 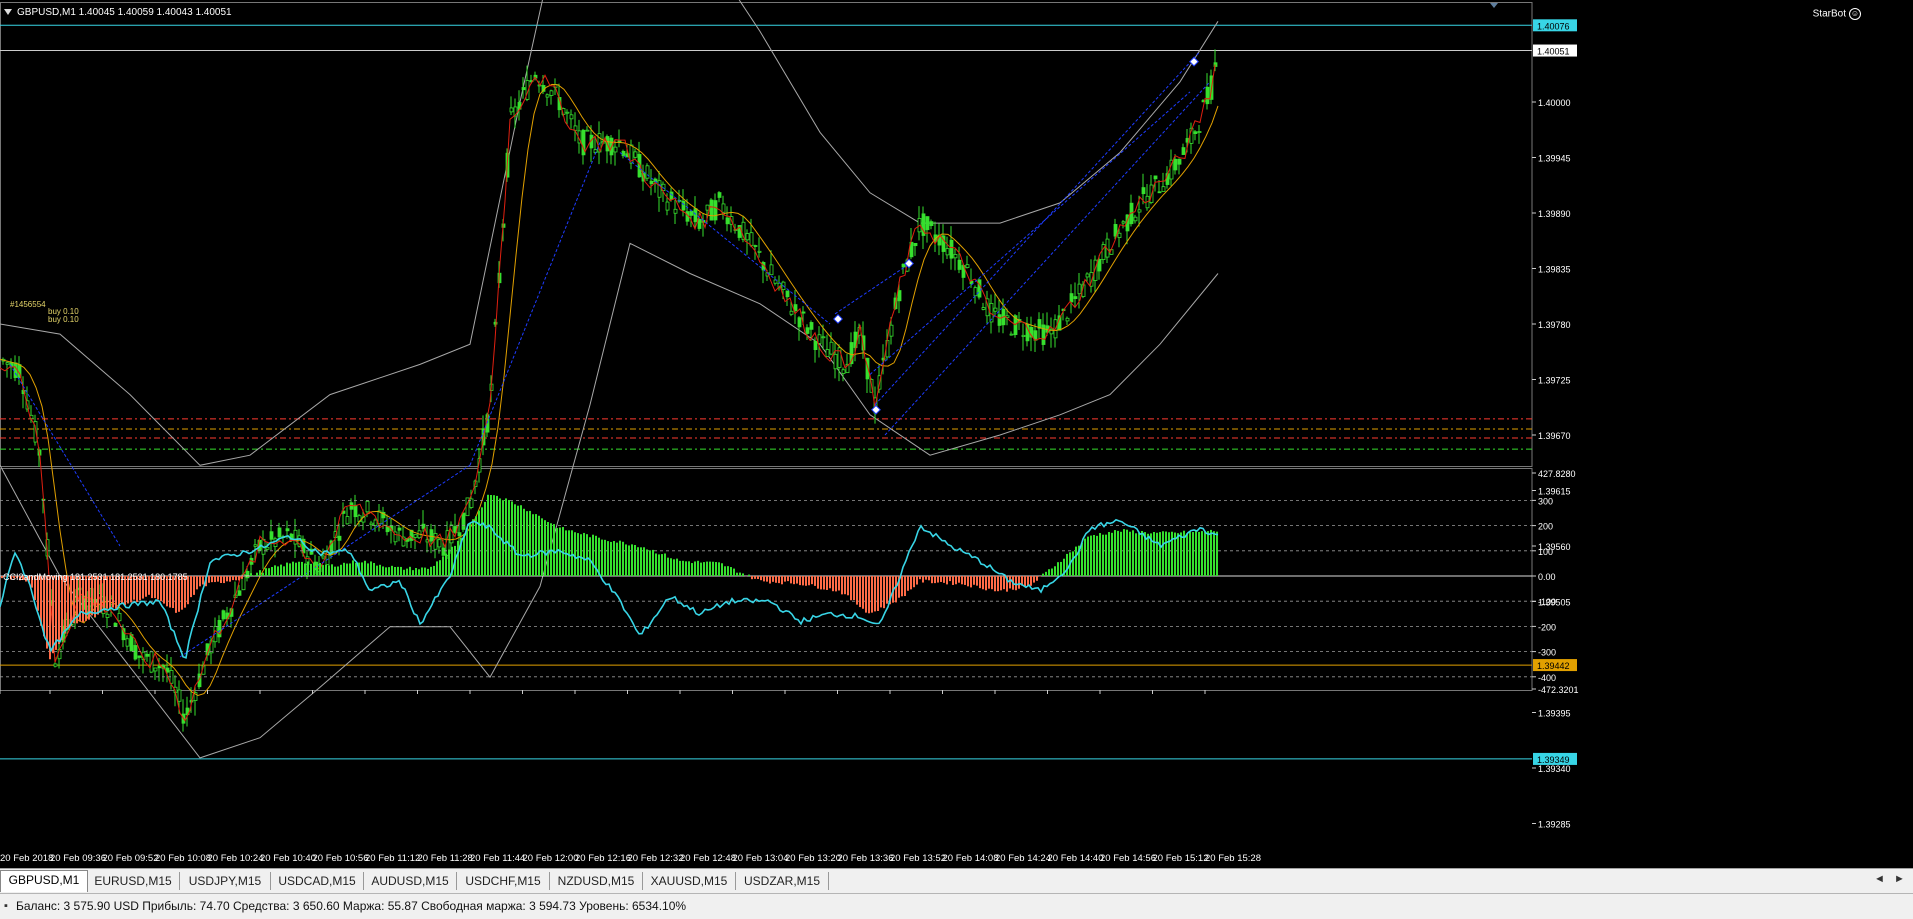 I want to click on tab-nzdusd-m15: NZDUSD,M15, so click(x=596, y=881).